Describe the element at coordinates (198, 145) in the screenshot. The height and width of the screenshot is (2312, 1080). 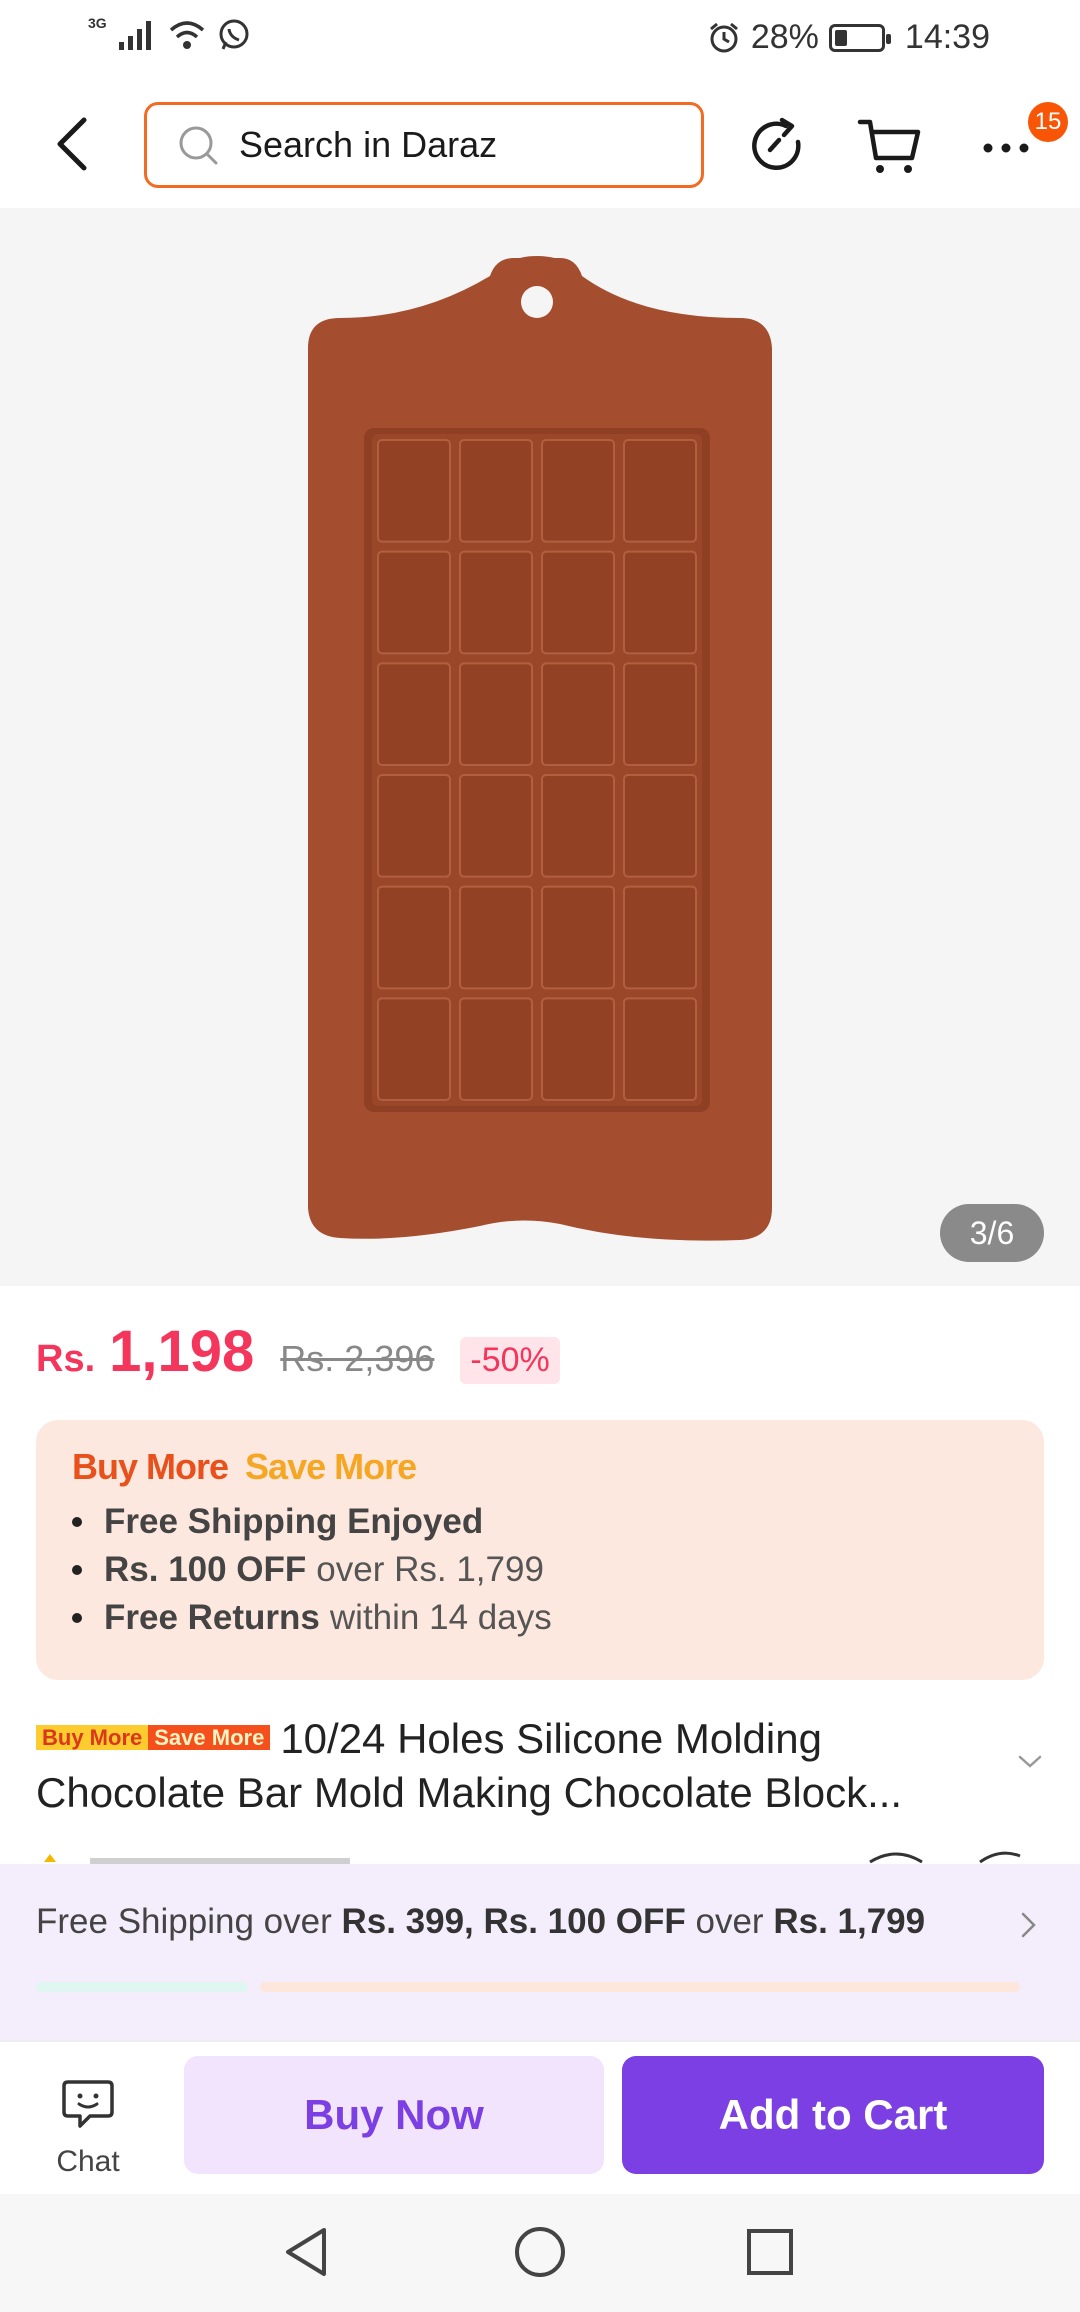
I see `search-icon` at that location.